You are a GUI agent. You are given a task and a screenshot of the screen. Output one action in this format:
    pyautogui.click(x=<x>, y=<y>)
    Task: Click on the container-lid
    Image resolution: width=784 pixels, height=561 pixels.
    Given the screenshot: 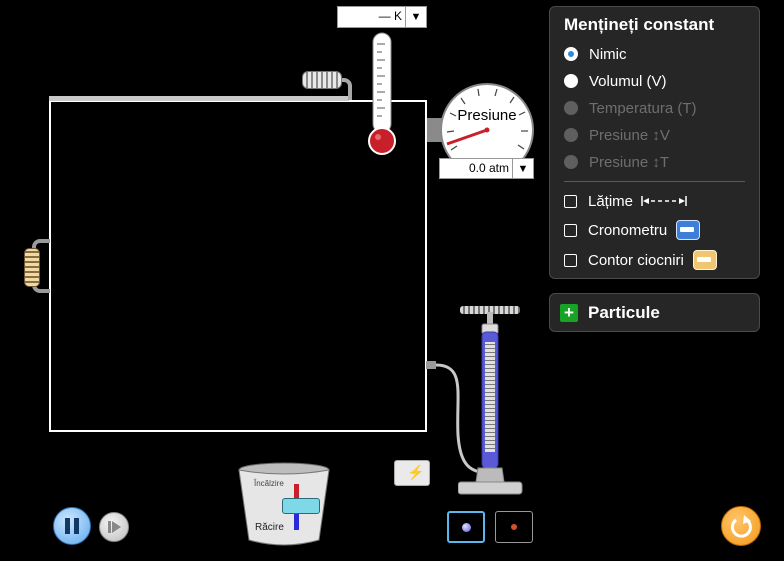 What is the action you would take?
    pyautogui.click(x=199, y=98)
    